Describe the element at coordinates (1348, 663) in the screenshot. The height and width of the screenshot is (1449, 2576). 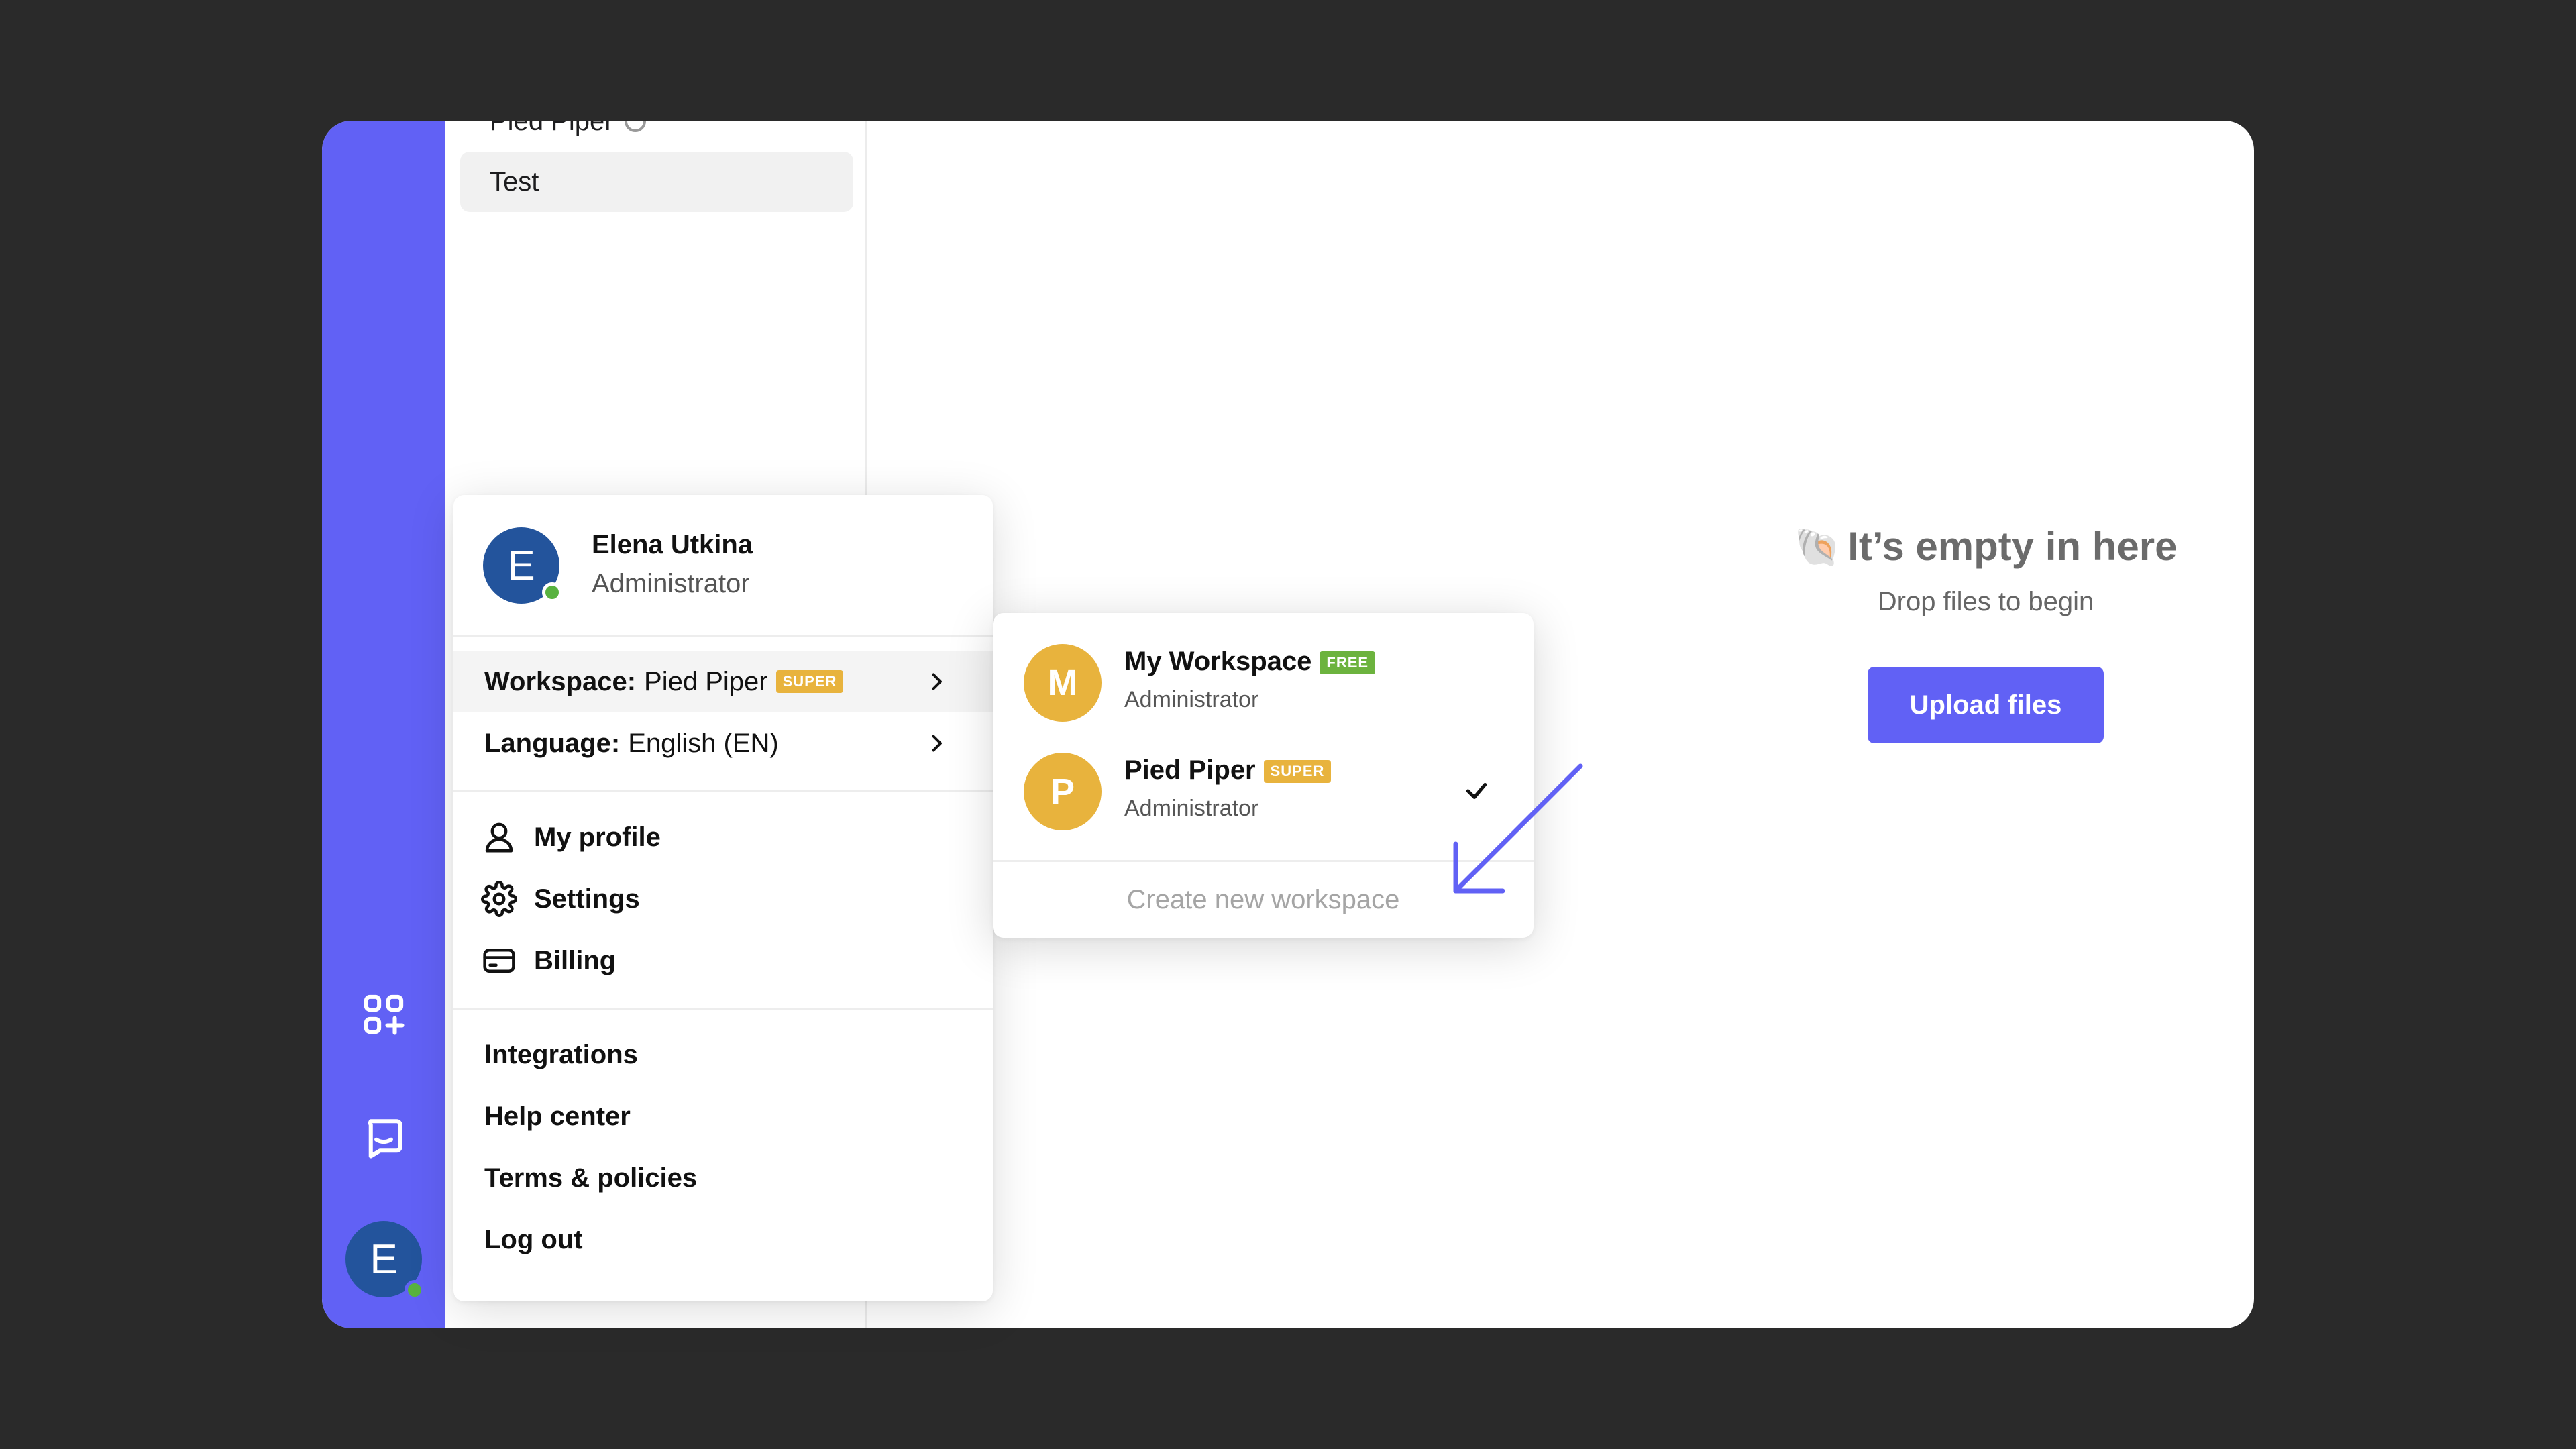
I see `free-badge: FREE` at that location.